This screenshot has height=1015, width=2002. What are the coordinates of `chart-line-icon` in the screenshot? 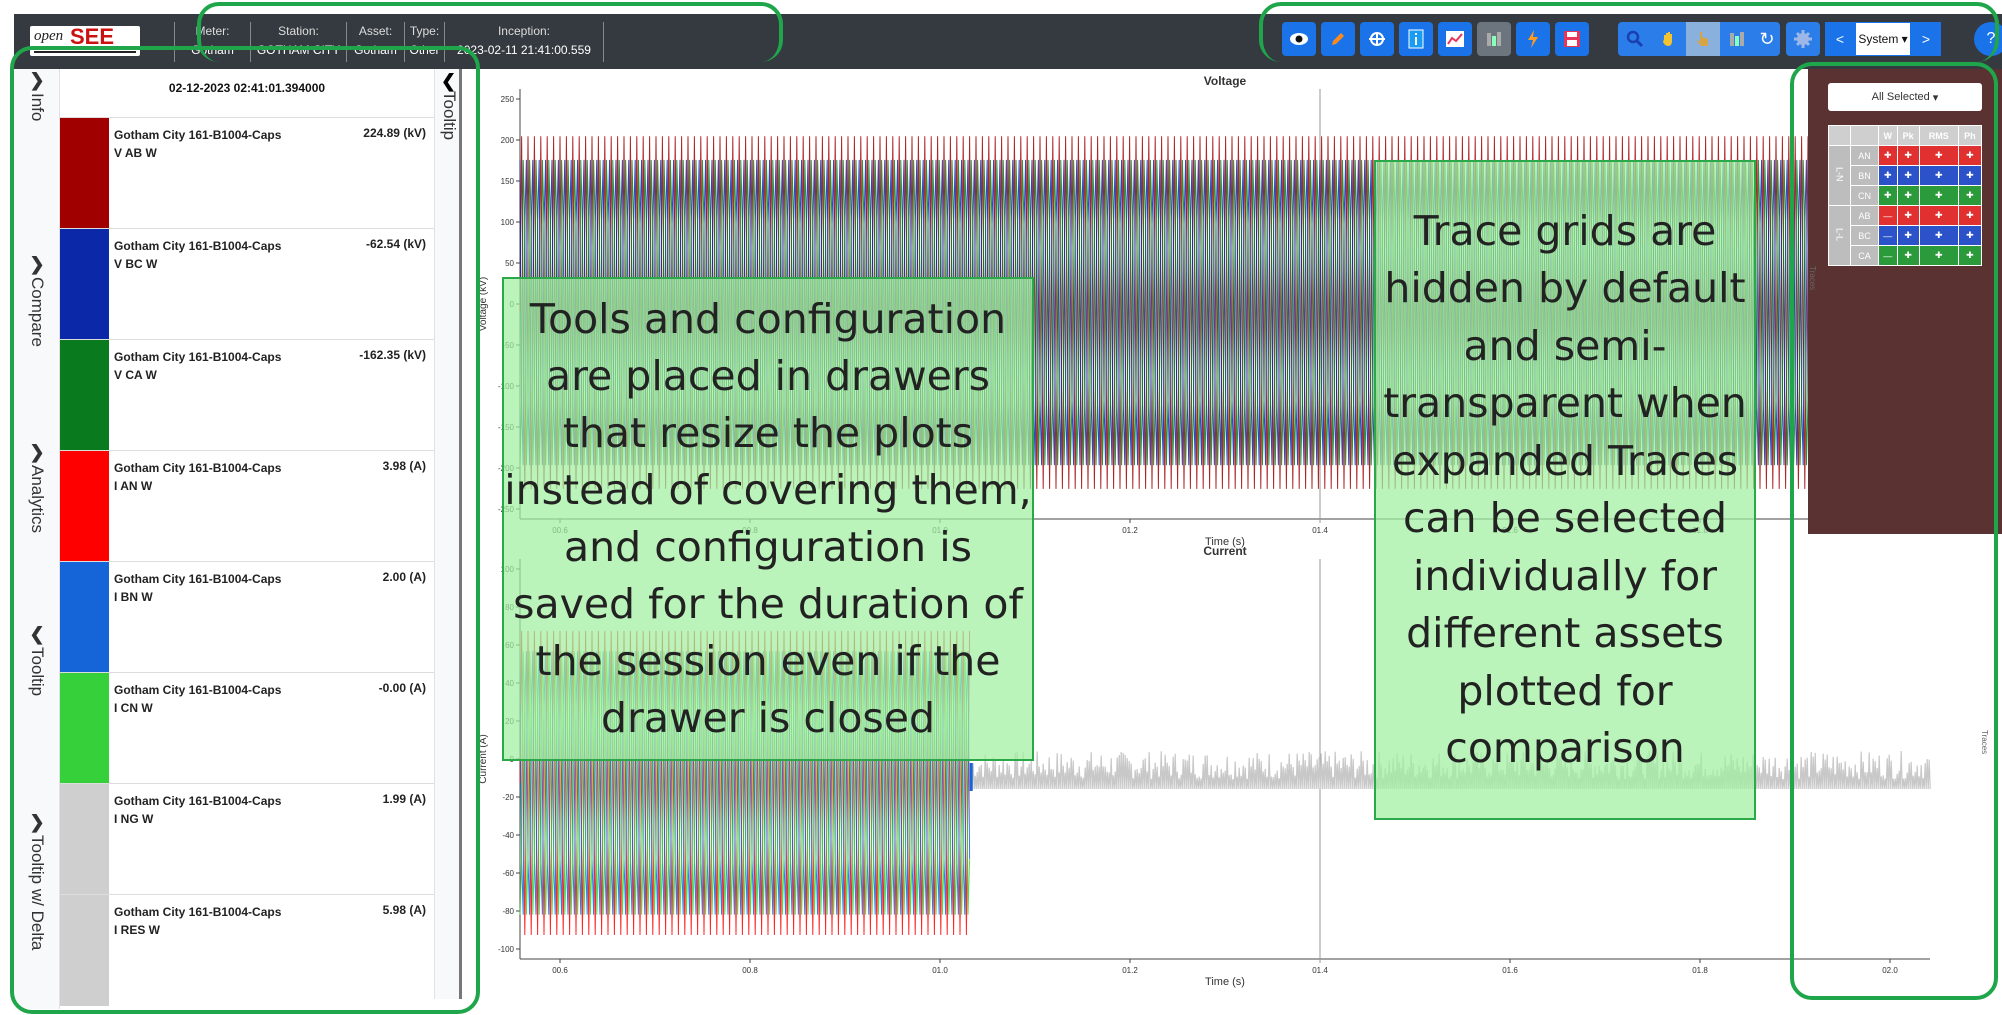 It's located at (1455, 39).